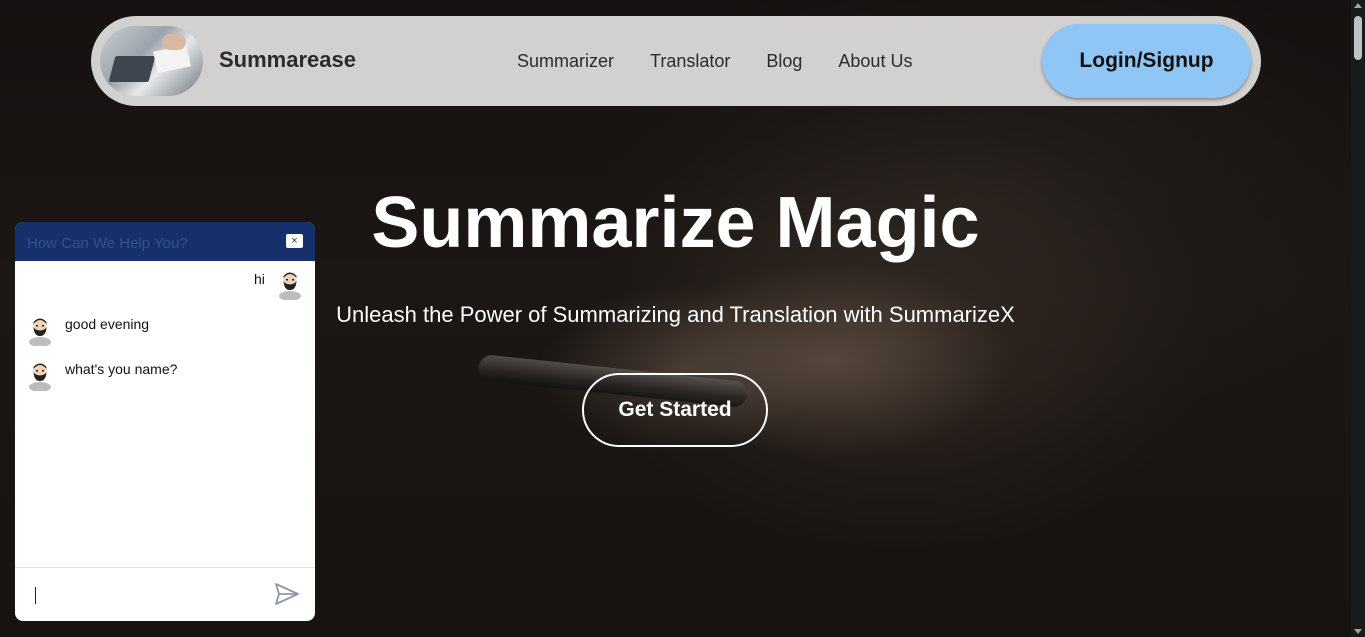  I want to click on scroll-down-icon, so click(1358, 631).